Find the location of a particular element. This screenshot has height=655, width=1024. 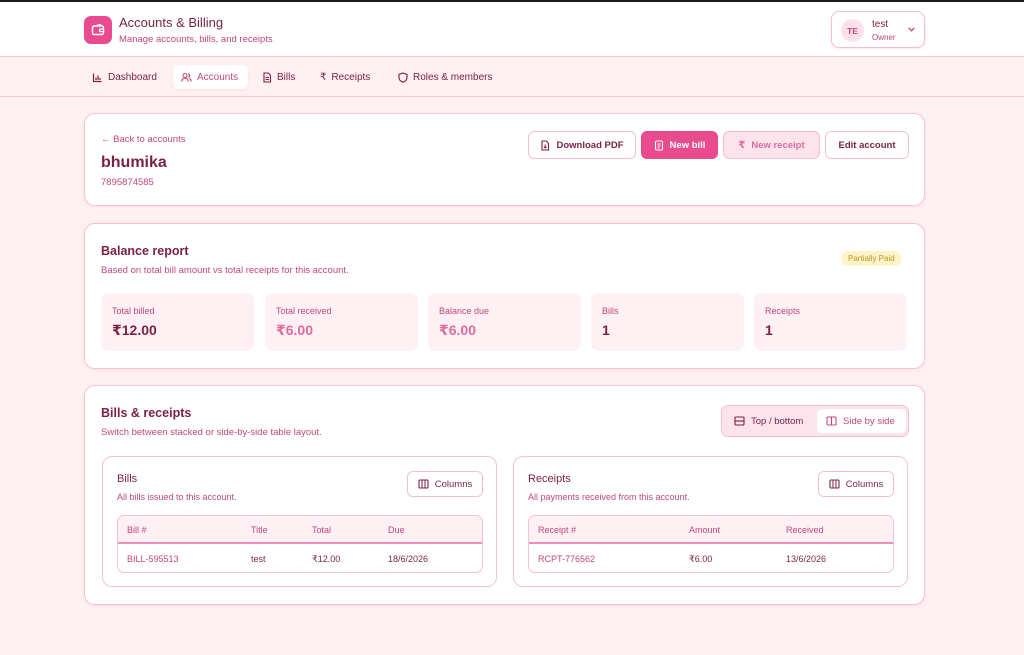

column-header: Received is located at coordinates (805, 530).